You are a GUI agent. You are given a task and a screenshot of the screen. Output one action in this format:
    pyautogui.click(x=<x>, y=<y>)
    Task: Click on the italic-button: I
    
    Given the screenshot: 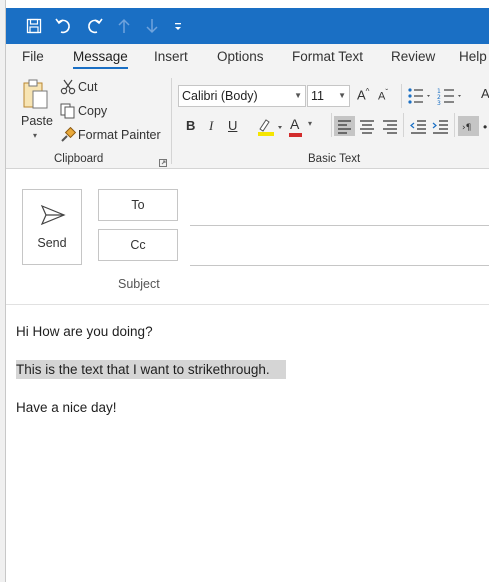 What is the action you would take?
    pyautogui.click(x=211, y=126)
    